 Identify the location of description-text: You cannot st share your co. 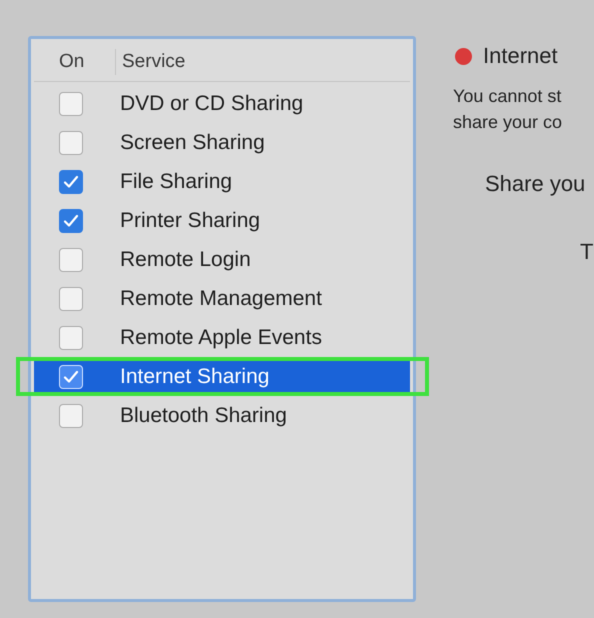
(508, 109).